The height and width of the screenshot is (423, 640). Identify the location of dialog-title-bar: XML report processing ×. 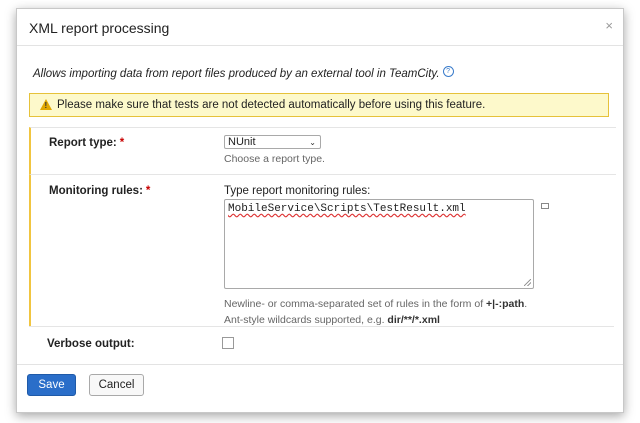
(320, 27).